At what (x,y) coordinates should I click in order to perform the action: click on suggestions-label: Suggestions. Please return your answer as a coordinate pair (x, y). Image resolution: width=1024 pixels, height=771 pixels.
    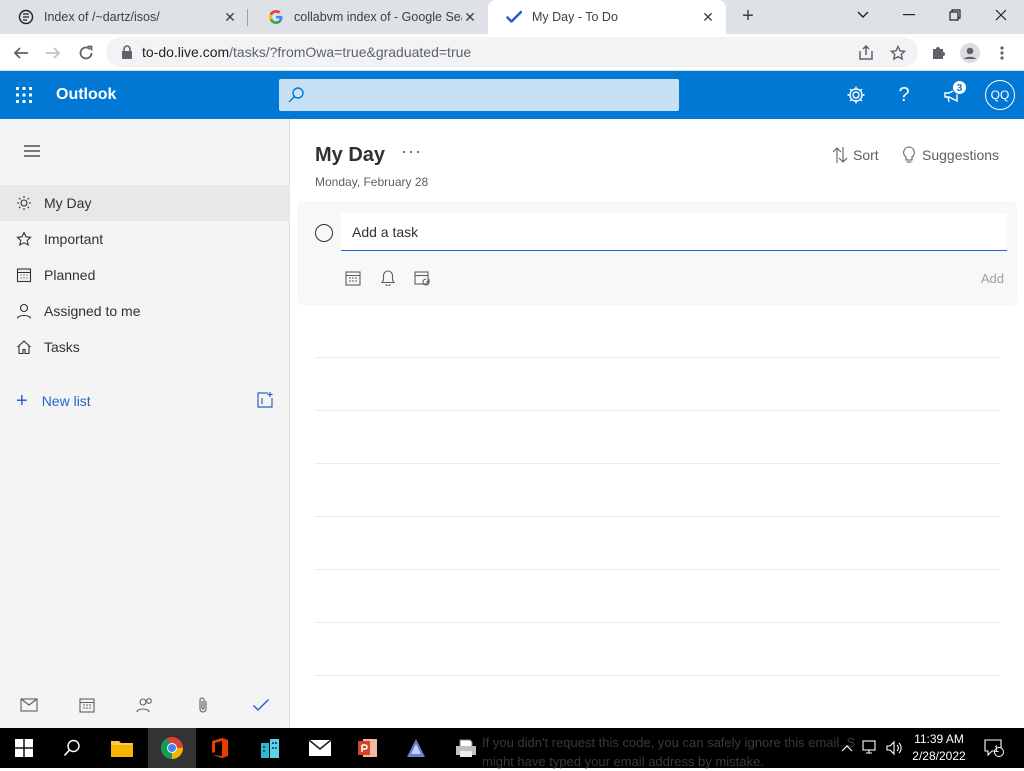
    Looking at the image, I should click on (961, 155).